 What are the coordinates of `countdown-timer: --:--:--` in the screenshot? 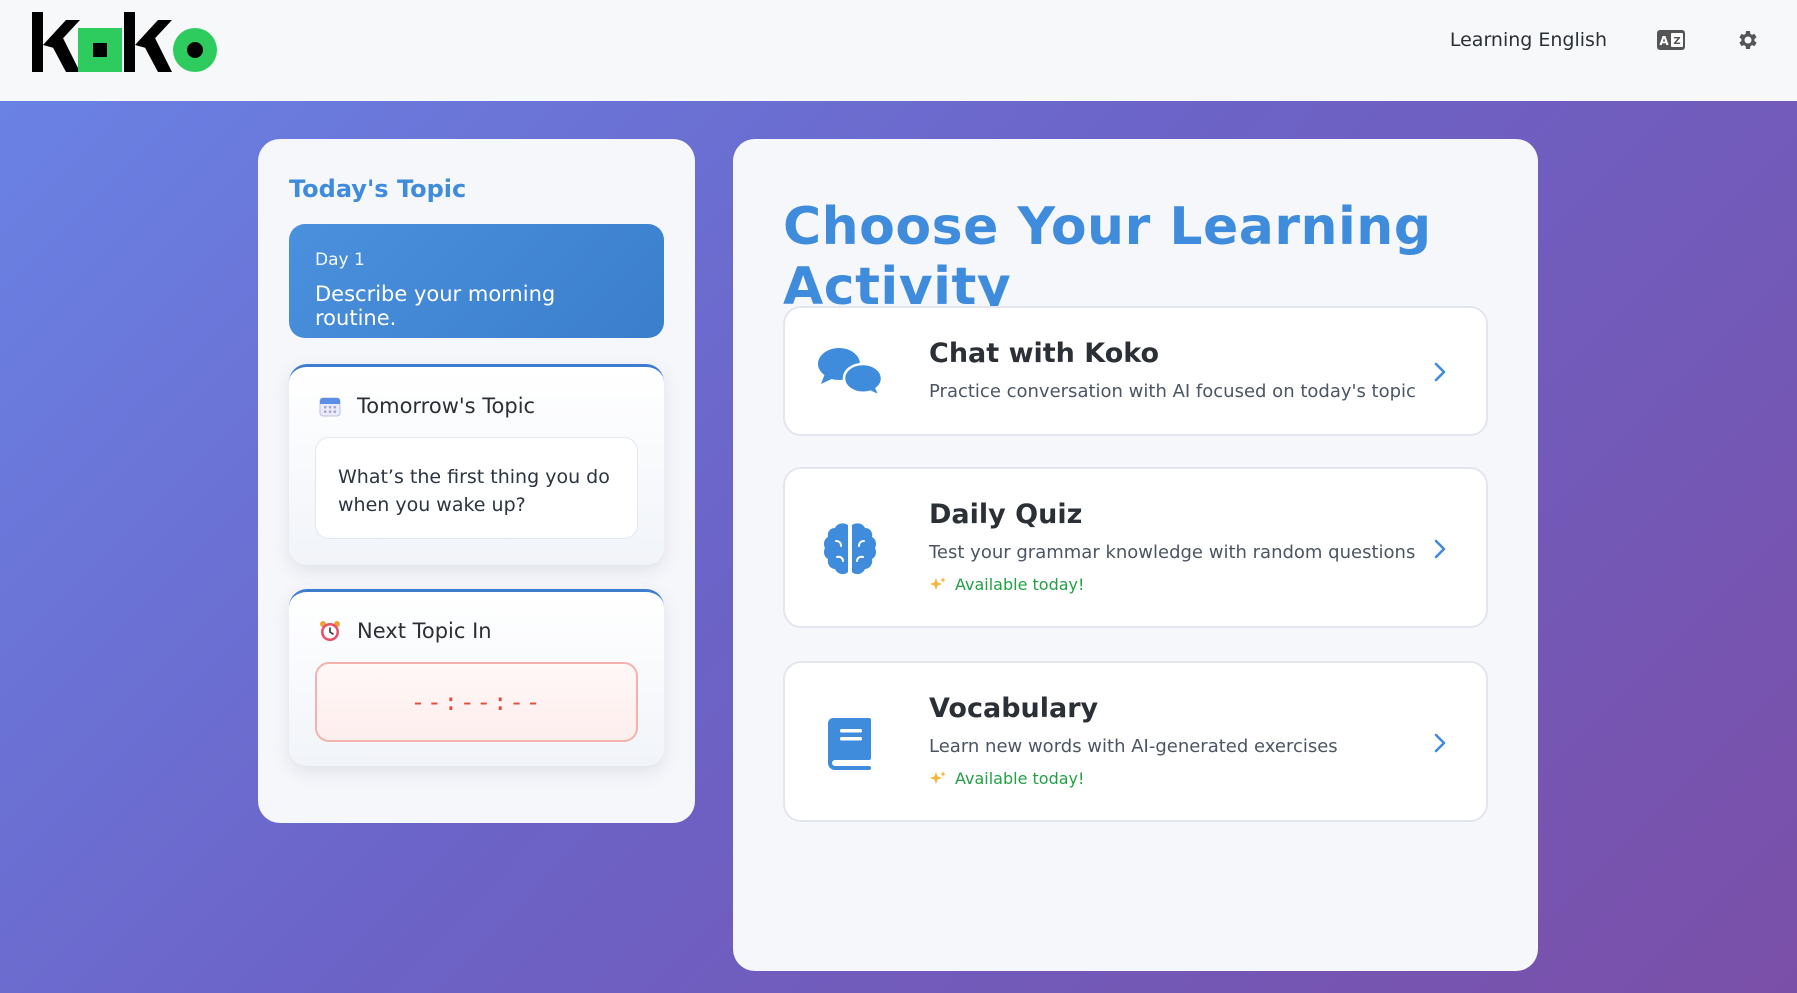 It's located at (476, 702).